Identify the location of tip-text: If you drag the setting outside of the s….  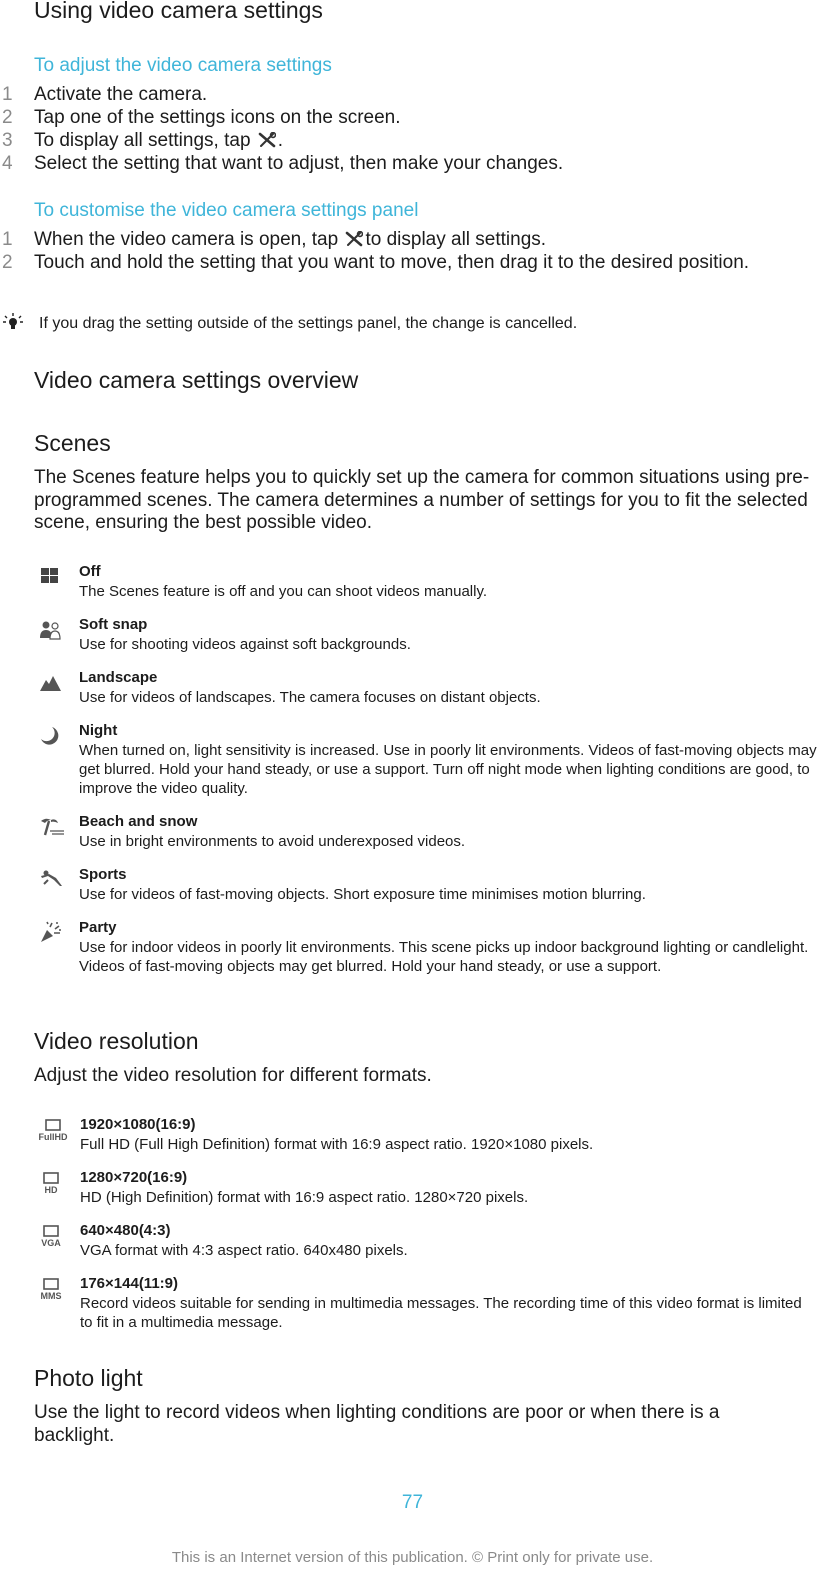
(308, 323).